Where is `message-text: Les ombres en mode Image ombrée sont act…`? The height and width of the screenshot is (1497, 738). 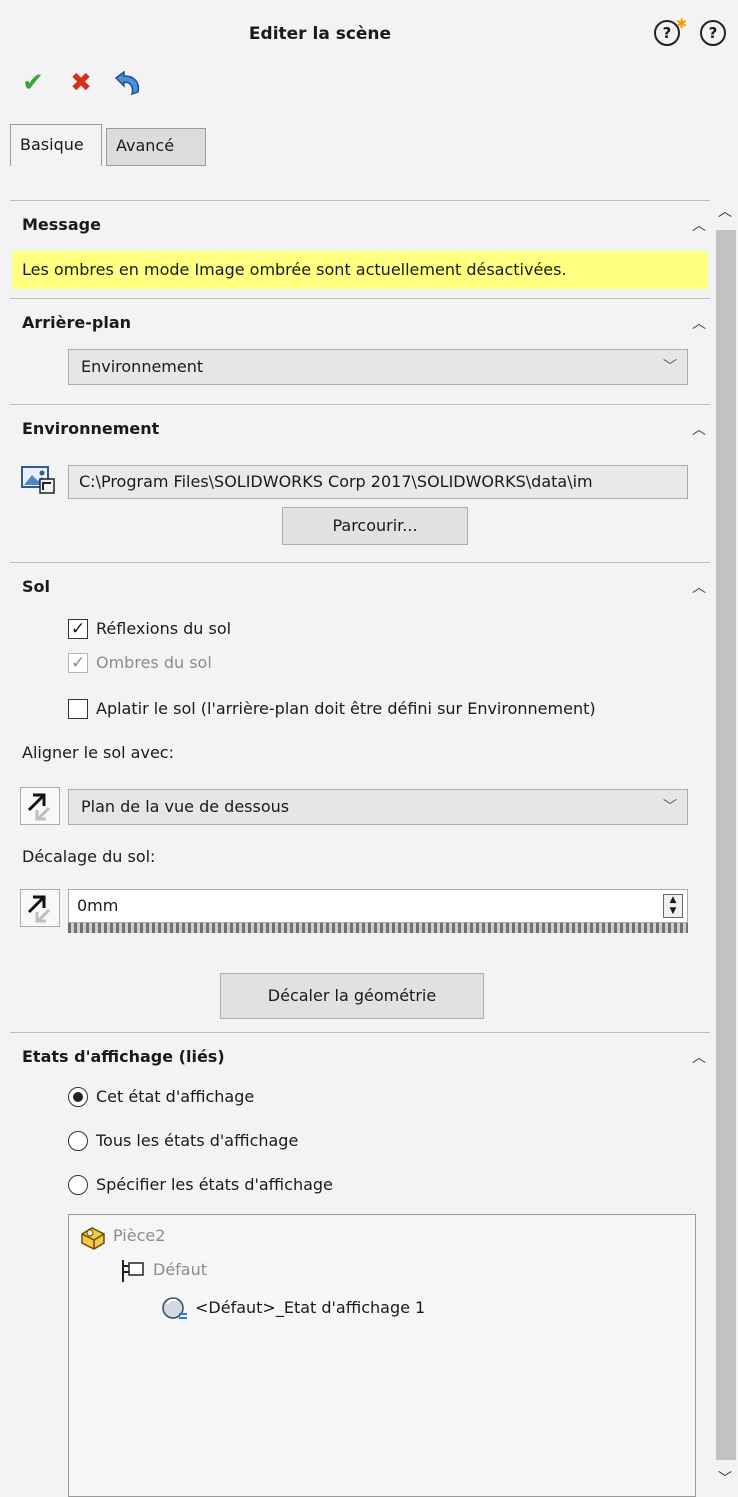 message-text: Les ombres en mode Image ombrée sont act… is located at coordinates (360, 270).